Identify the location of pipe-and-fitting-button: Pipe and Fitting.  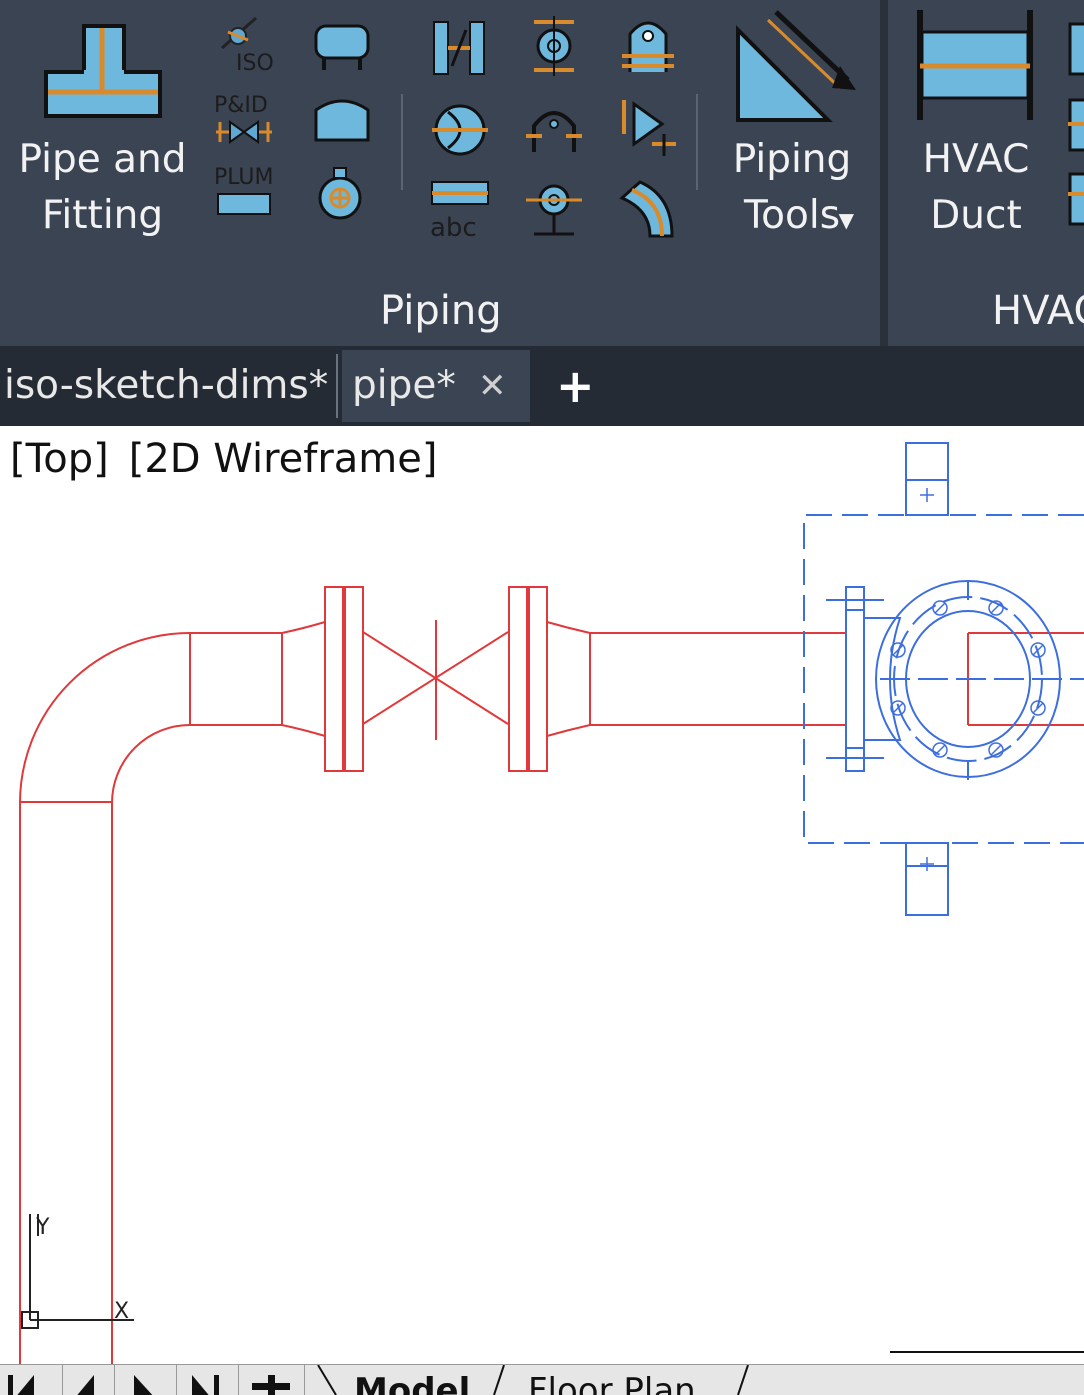
(102, 130).